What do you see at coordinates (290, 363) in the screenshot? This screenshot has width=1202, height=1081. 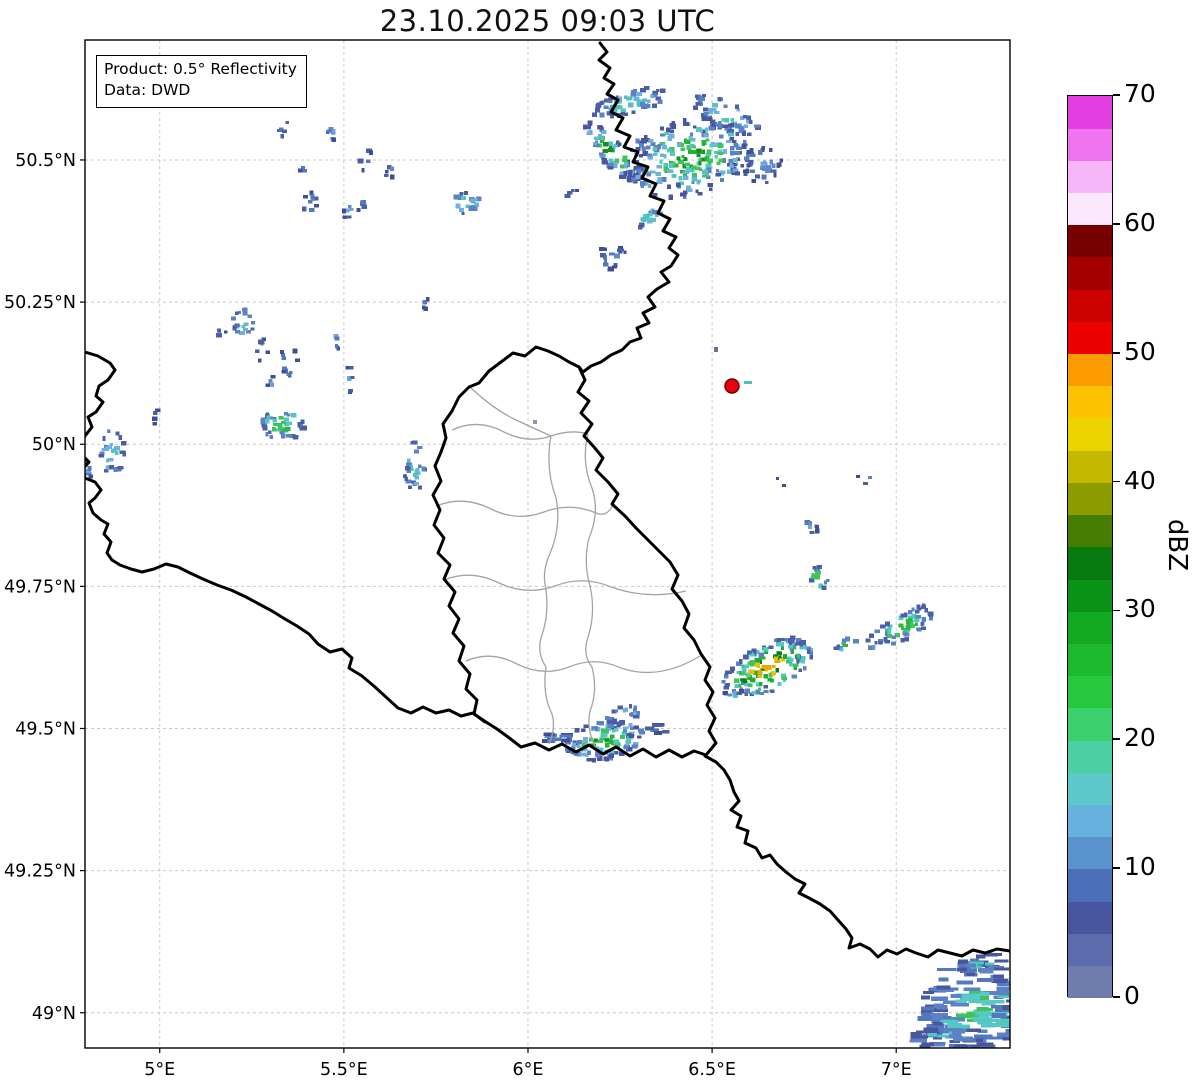 I see `radar-echo-w-cluster-b` at bounding box center [290, 363].